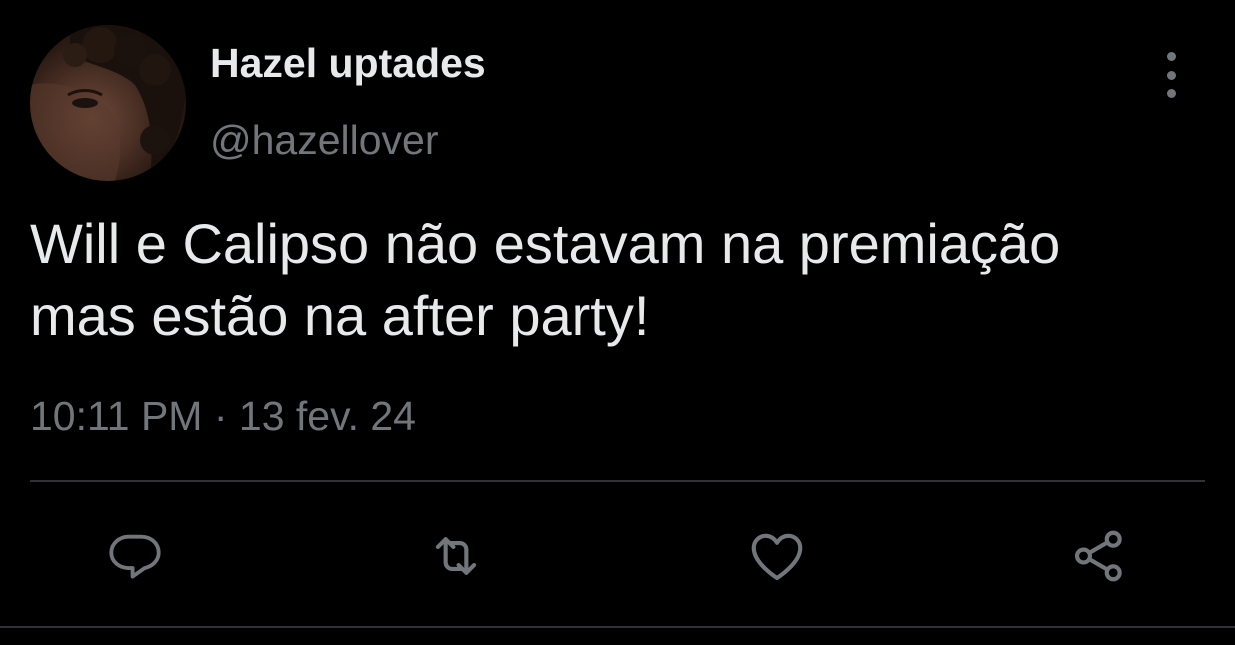  I want to click on display-name: Hazel uptades, so click(348, 63).